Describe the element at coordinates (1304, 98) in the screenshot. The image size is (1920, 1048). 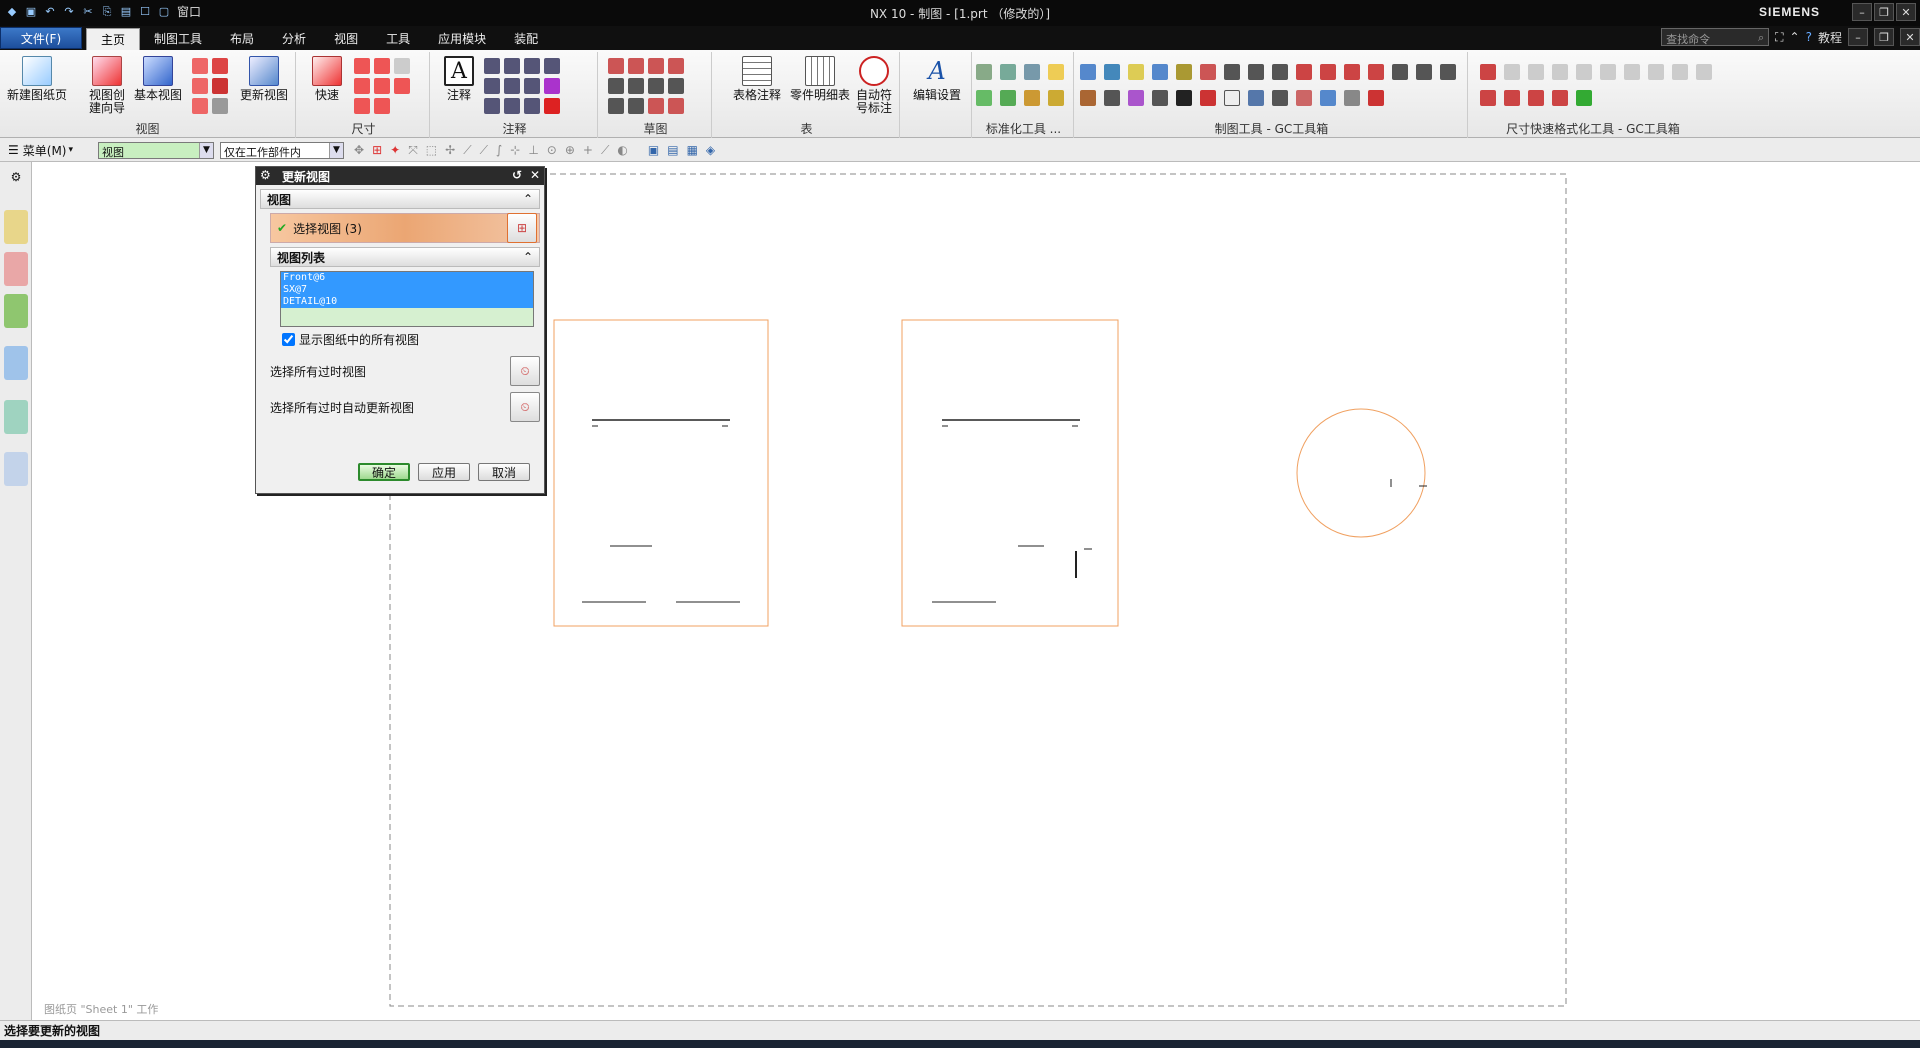
I see `gc-tool-26-icon` at that location.